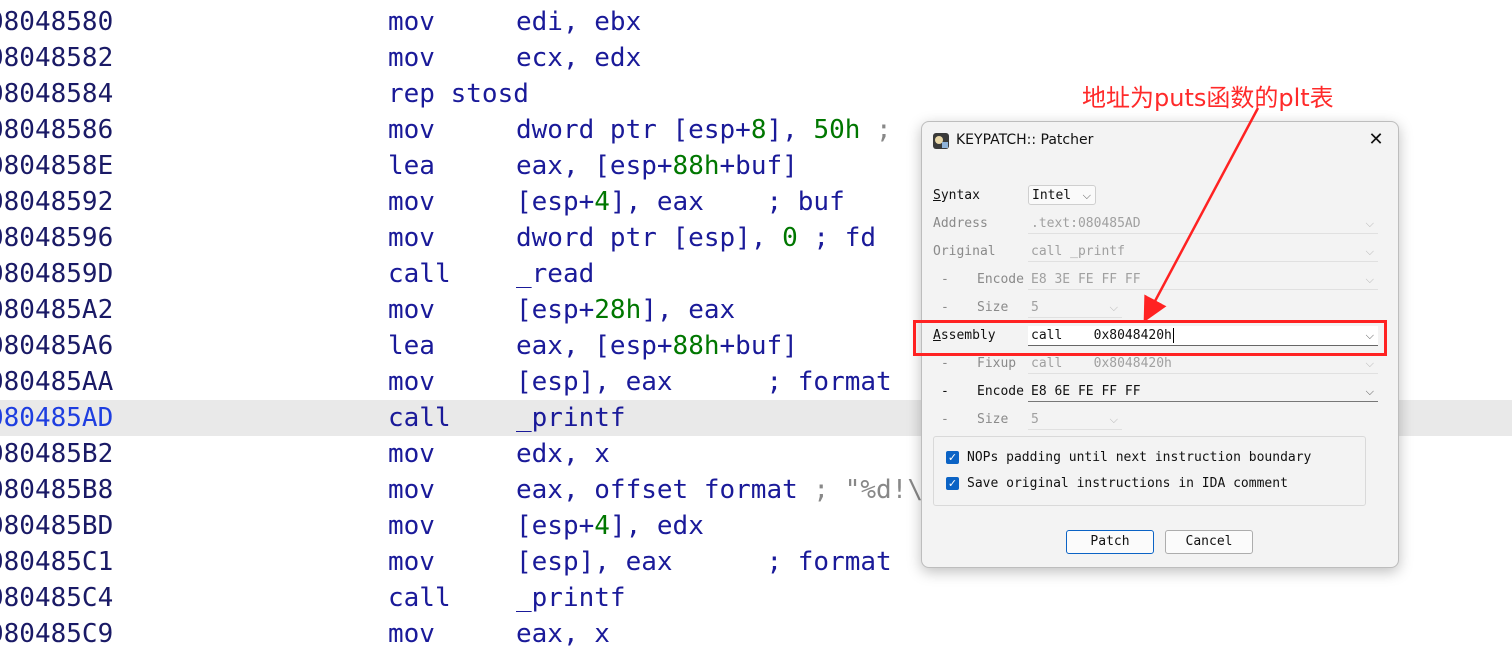 This screenshot has width=1512, height=652. Describe the element at coordinates (411, 166) in the screenshot. I see `disasm-mnemonic: lea` at that location.